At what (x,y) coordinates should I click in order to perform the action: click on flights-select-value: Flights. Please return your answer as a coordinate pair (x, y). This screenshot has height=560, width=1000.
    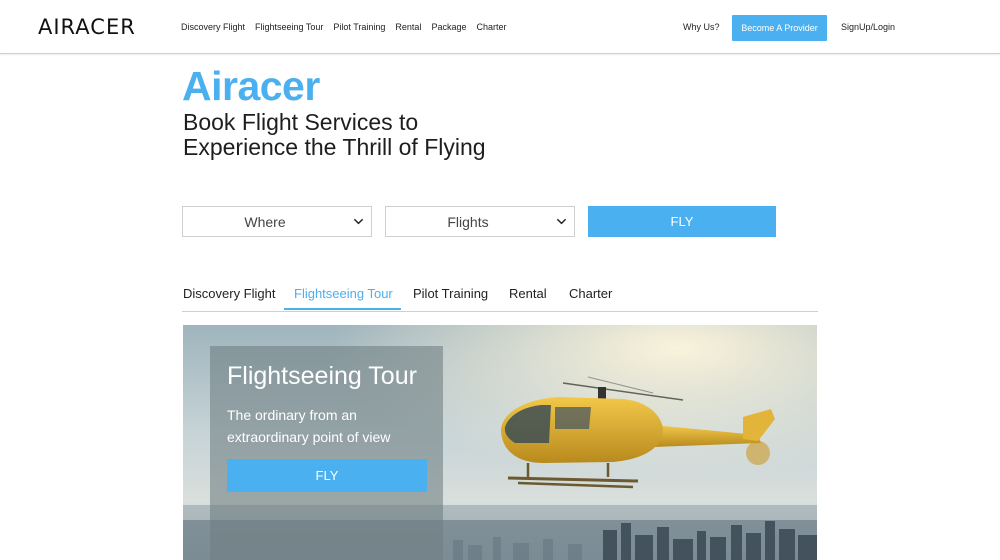
    Looking at the image, I should click on (468, 222).